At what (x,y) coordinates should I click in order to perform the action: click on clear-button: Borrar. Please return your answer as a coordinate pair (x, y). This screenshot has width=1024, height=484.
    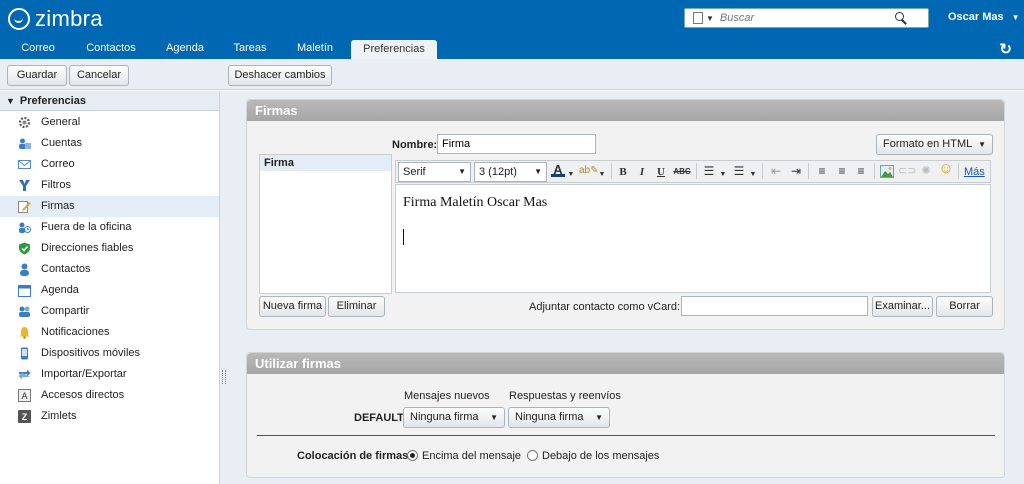
    Looking at the image, I should click on (964, 306).